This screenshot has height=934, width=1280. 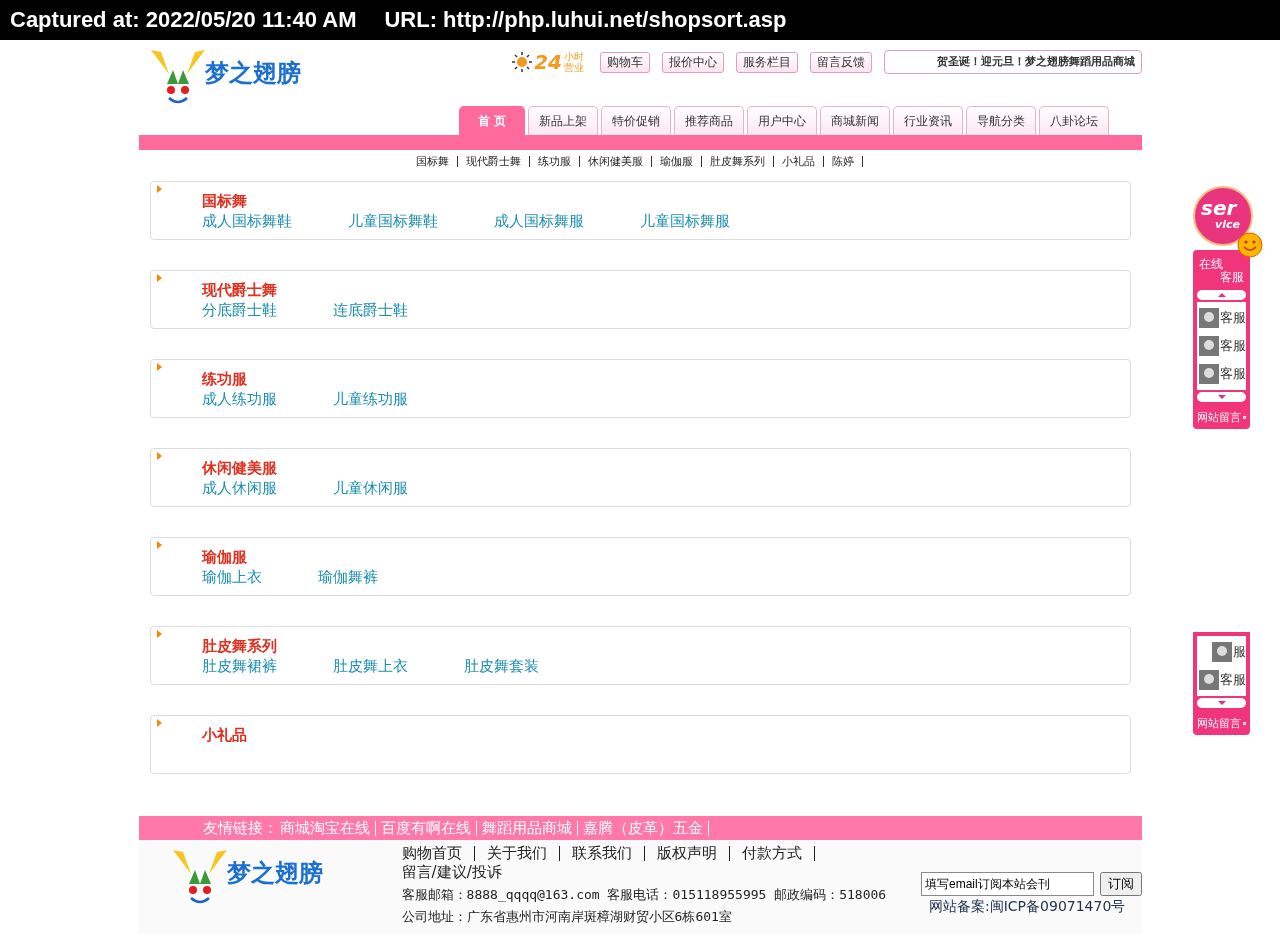 I want to click on category-link: 陈婷, so click(x=842, y=161).